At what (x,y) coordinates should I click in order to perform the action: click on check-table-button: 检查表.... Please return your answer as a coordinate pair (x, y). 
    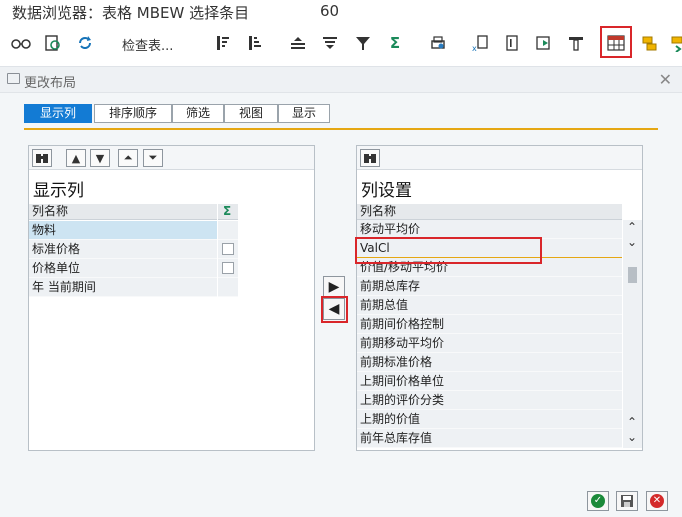
    Looking at the image, I should click on (147, 44).